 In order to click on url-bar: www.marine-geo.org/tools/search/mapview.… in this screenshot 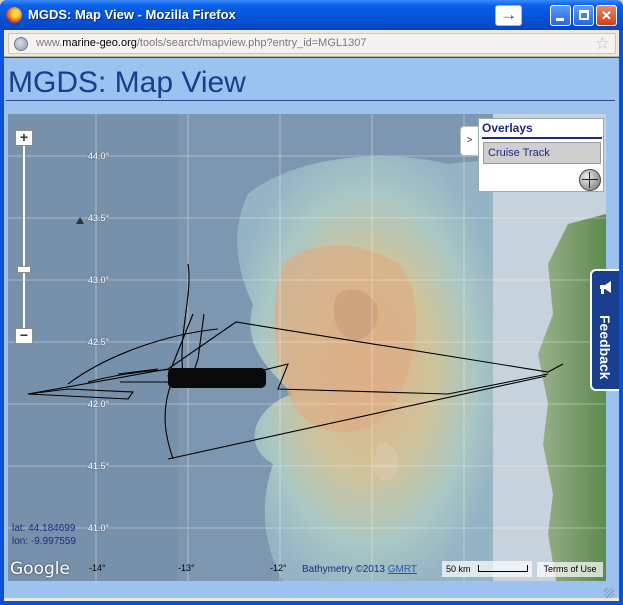, I will do `click(311, 43)`.